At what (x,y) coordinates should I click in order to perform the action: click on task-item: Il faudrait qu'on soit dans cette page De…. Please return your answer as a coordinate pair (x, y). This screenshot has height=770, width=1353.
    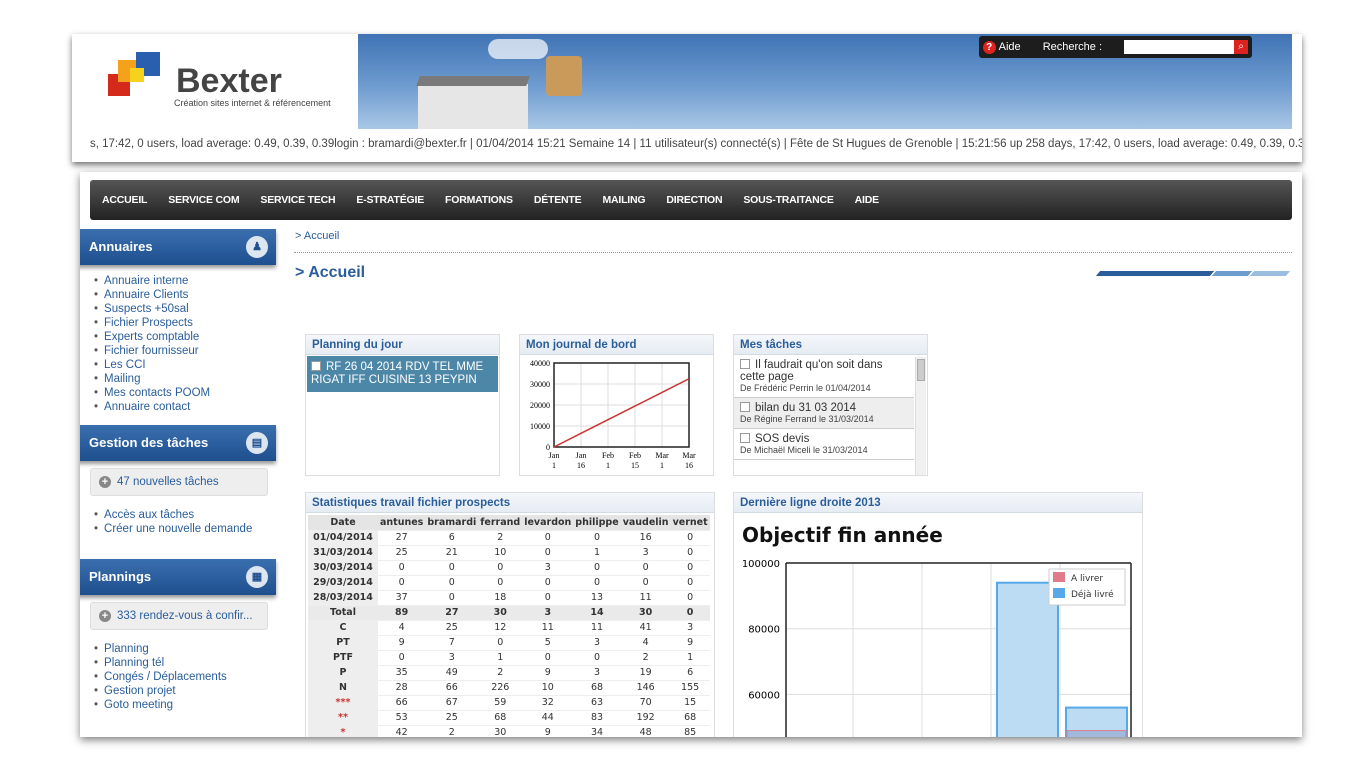
    Looking at the image, I should click on (824, 376).